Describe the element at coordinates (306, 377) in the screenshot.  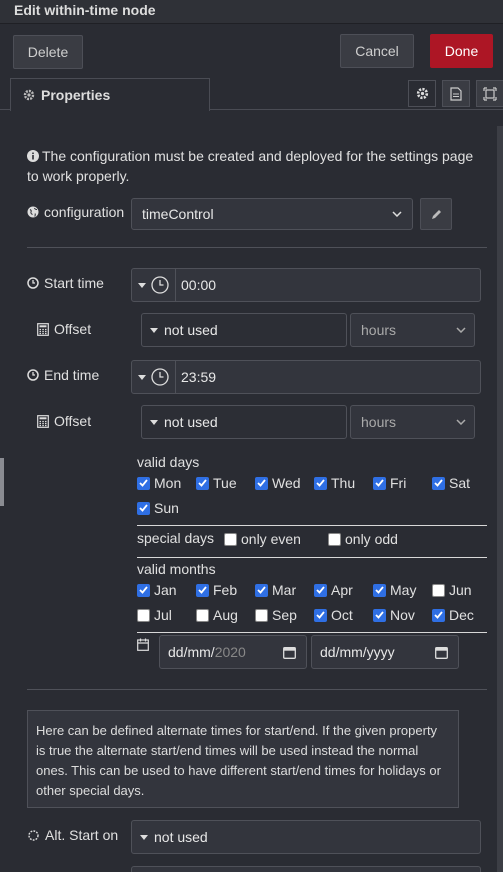
I see `end-time-input: 23:59` at that location.